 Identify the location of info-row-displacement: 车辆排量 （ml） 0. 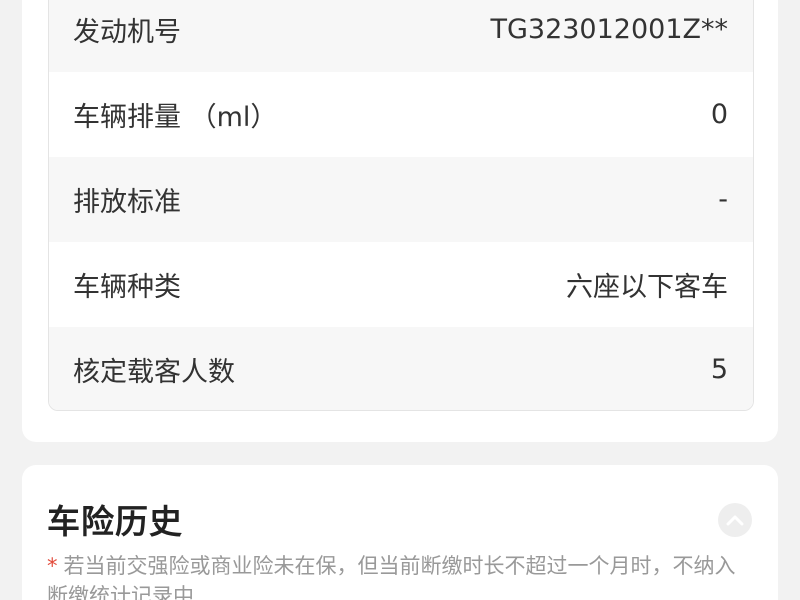
(401, 114).